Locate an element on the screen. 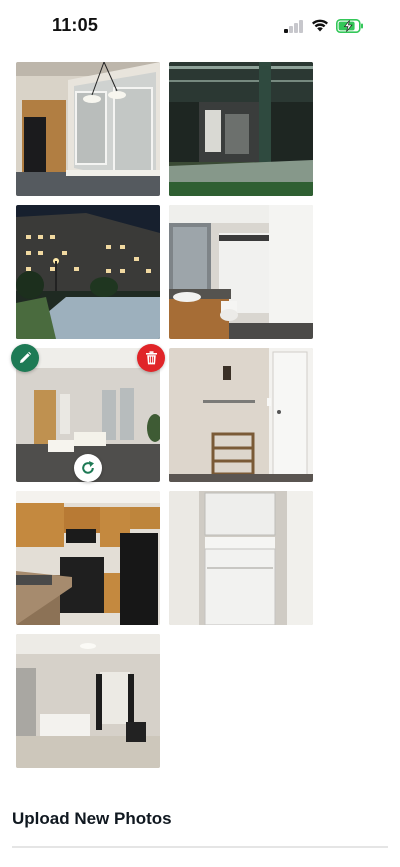 This screenshot has width=400, height=867. rotate-icon is located at coordinates (88, 467).